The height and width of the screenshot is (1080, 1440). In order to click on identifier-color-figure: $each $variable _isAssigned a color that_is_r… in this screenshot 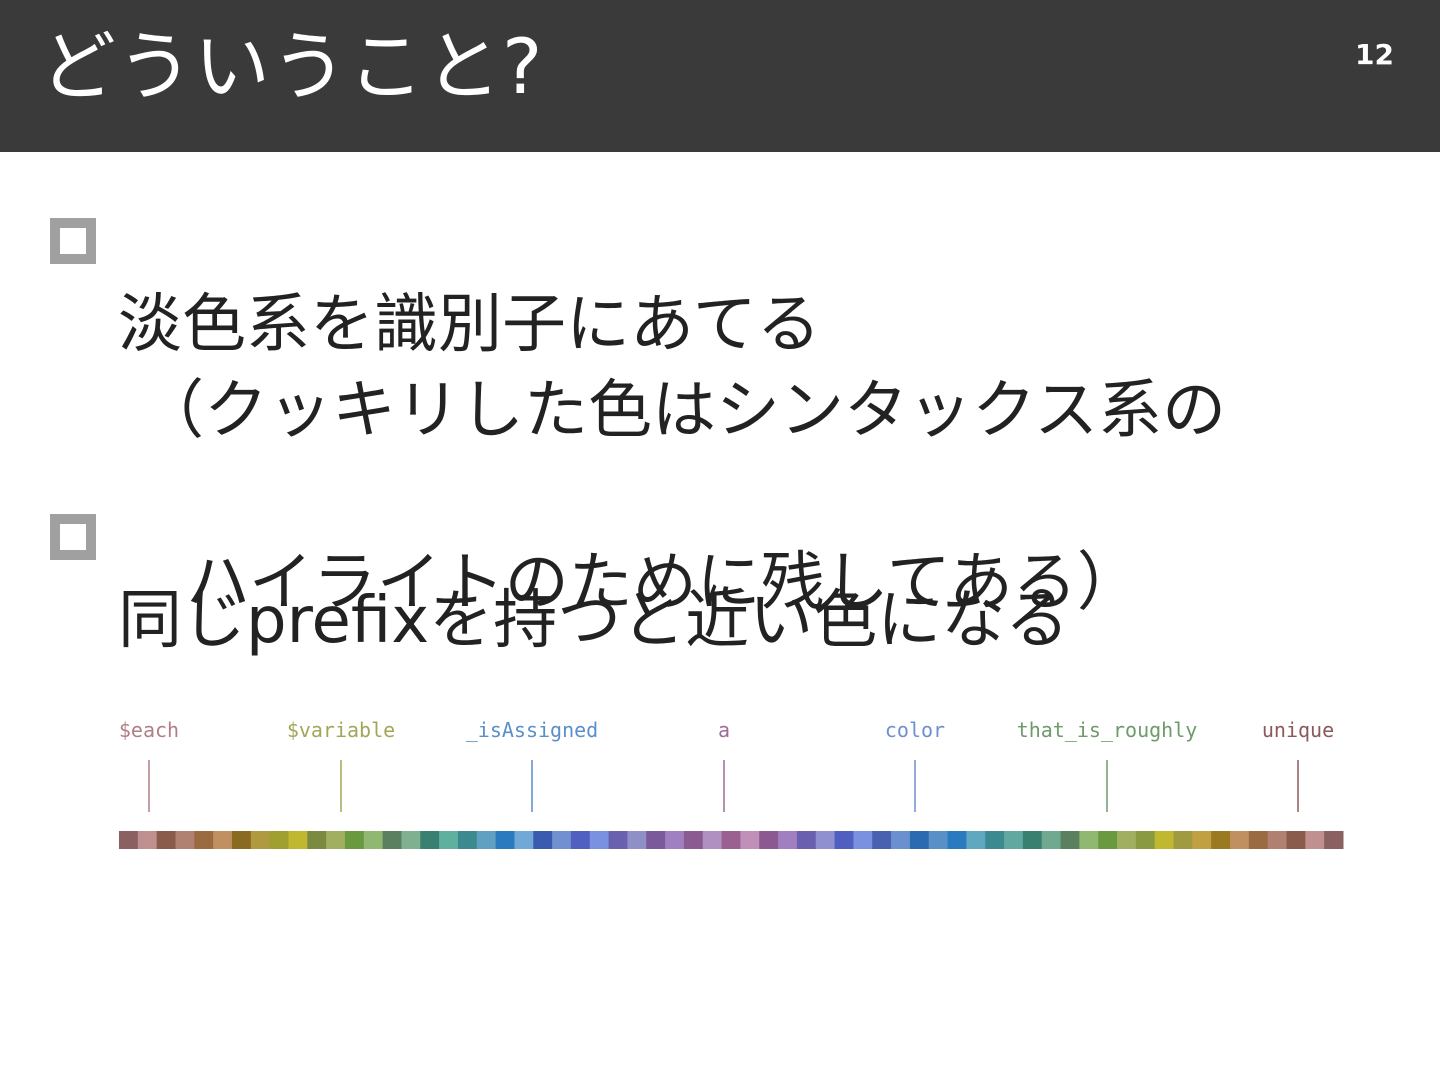, I will do `click(730, 785)`.